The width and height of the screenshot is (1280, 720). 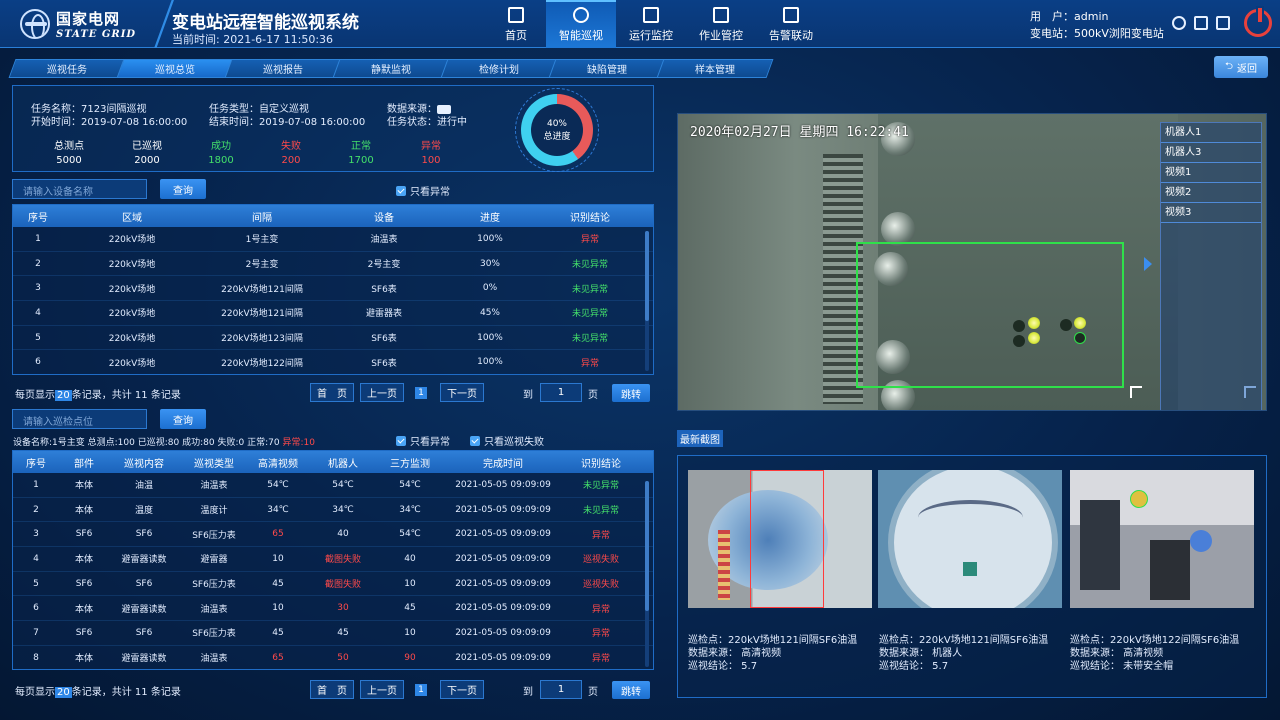 I want to click on page-input-2: 1, so click(x=561, y=689).